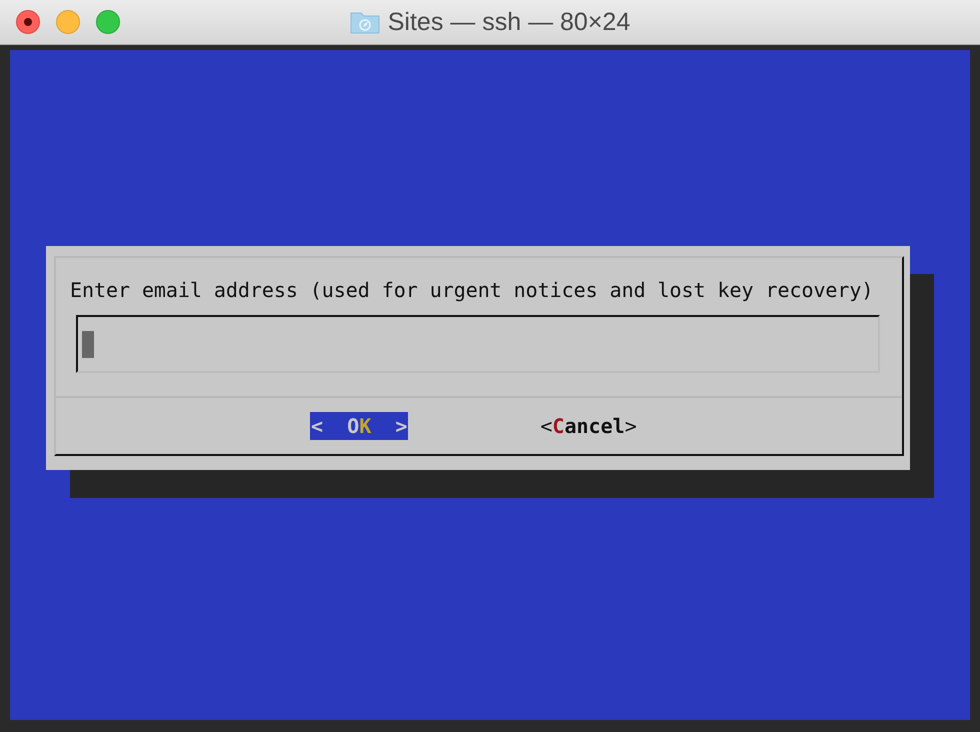  I want to click on window-title: Sites — ssh — 80×24, so click(509, 22).